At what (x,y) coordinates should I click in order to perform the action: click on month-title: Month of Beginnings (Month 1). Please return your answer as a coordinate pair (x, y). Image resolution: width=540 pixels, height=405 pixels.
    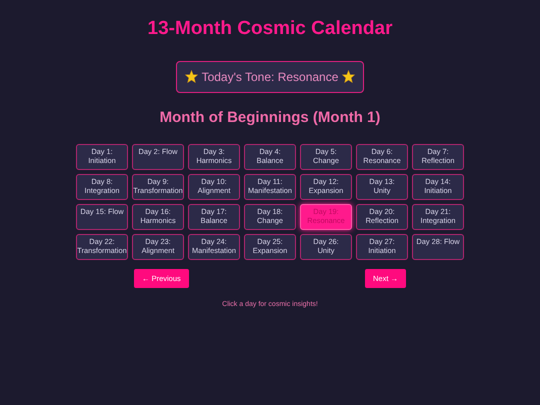
    Looking at the image, I should click on (270, 117).